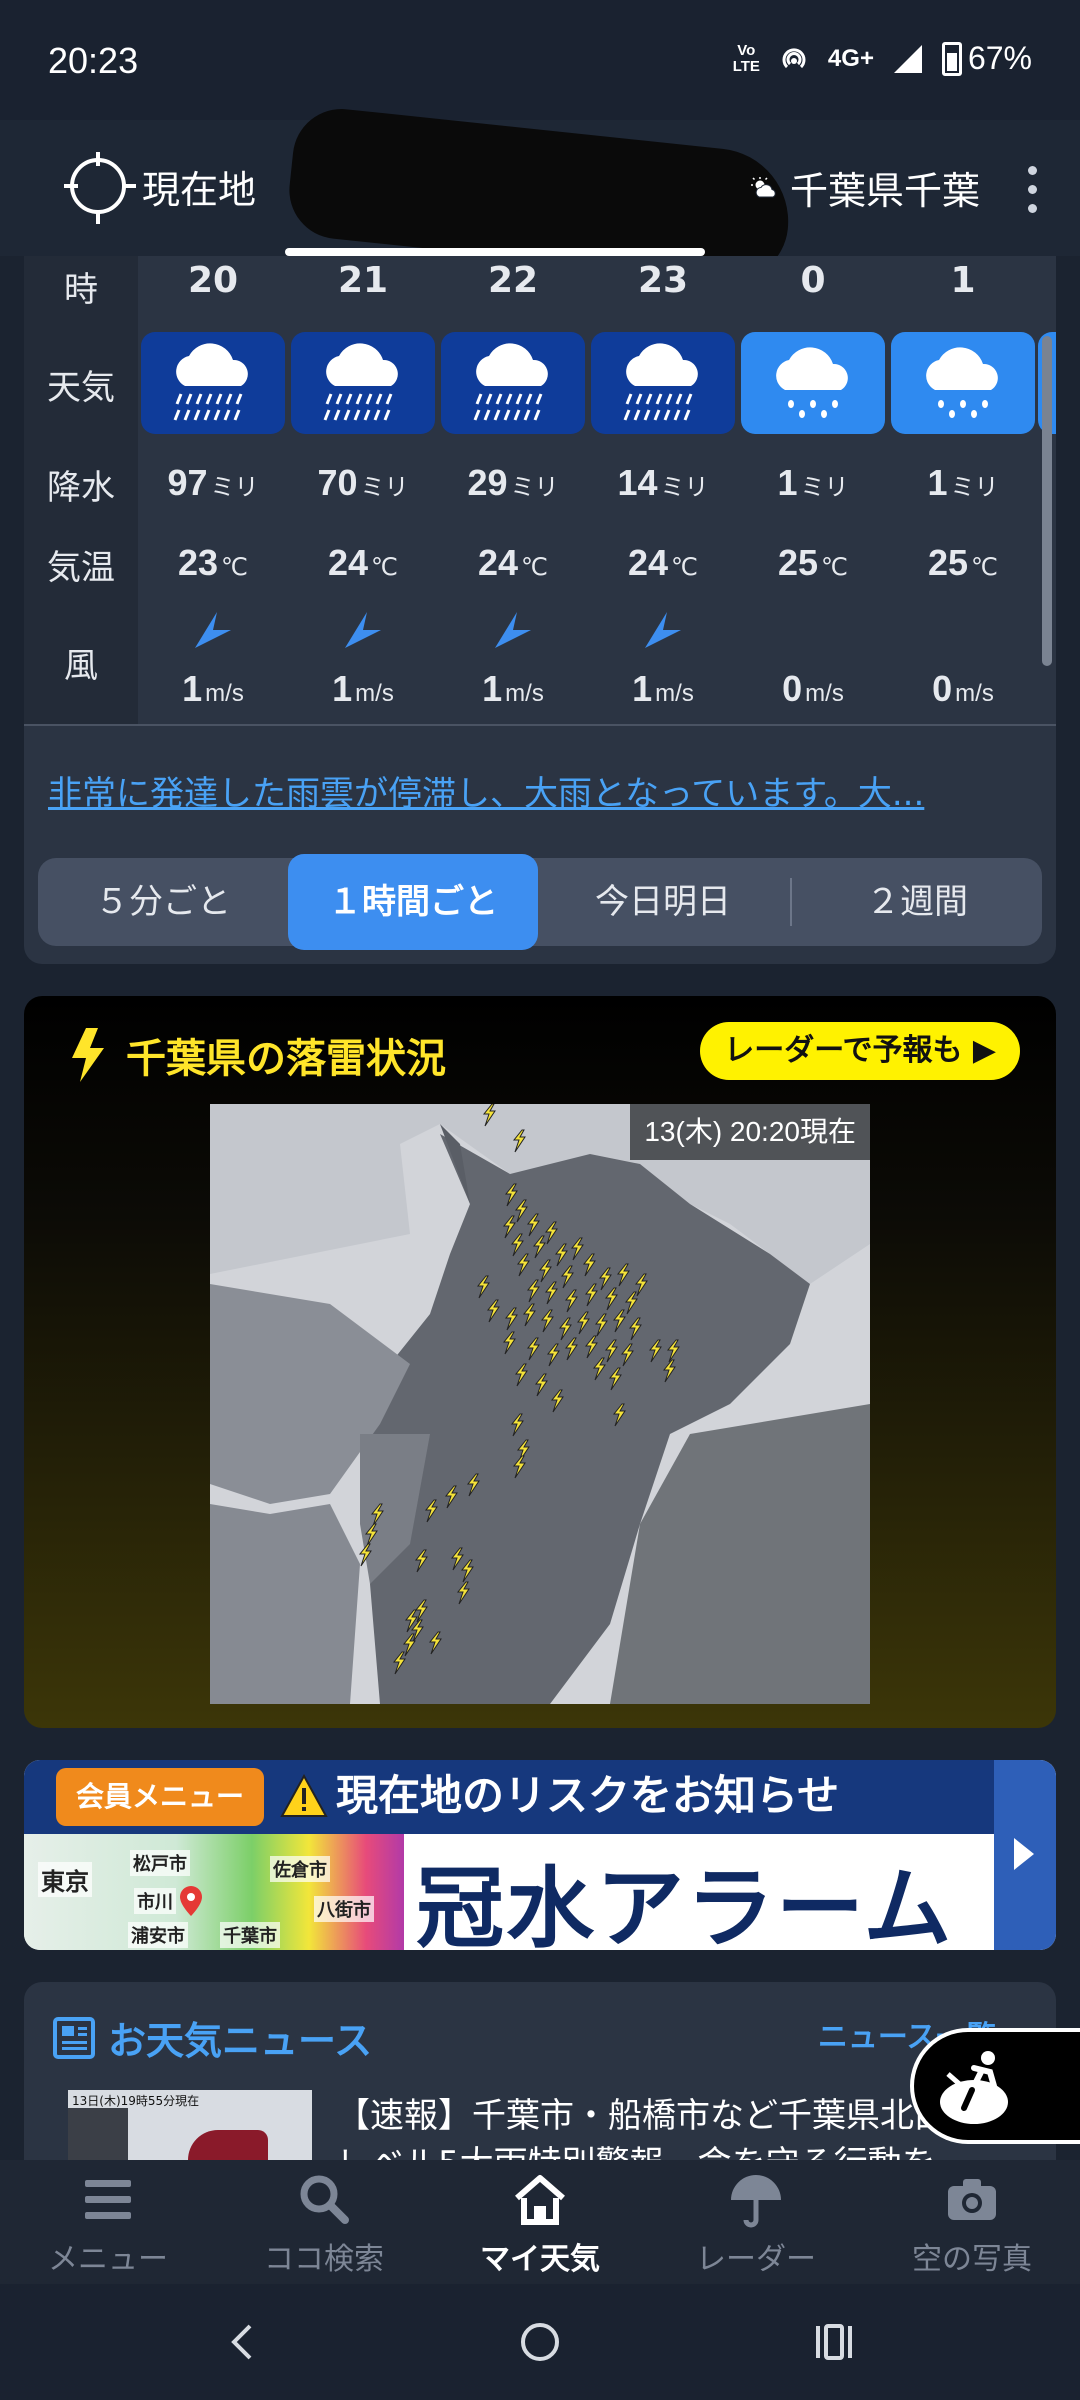  Describe the element at coordinates (160, 1863) in the screenshot. I see `map-label: 松戸市` at that location.